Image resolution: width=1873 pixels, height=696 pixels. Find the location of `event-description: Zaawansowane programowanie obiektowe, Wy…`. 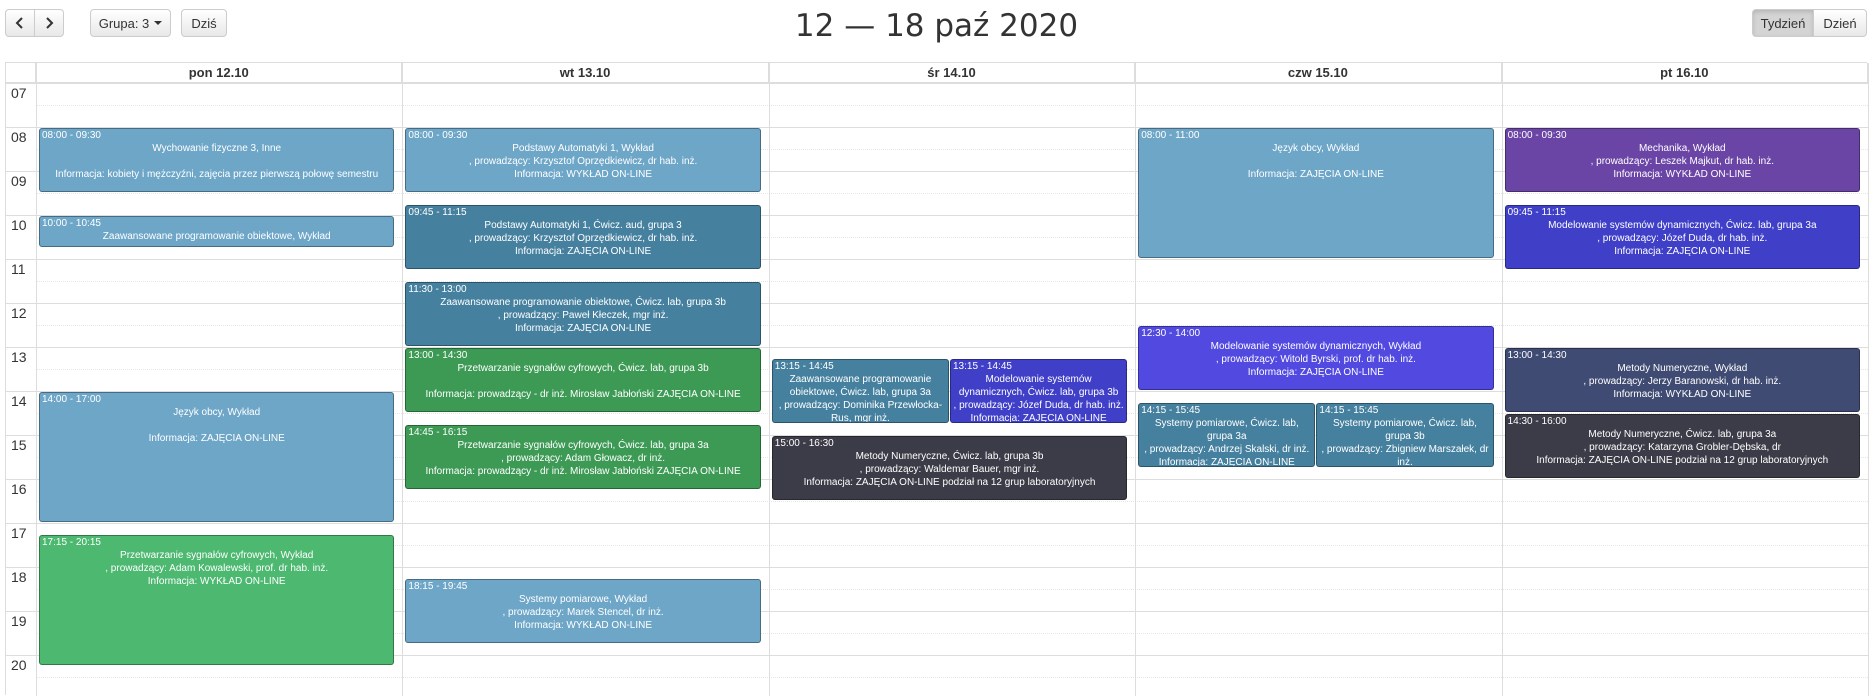

event-description: Zaawansowane programowanie obiektowe, Wy… is located at coordinates (216, 236).